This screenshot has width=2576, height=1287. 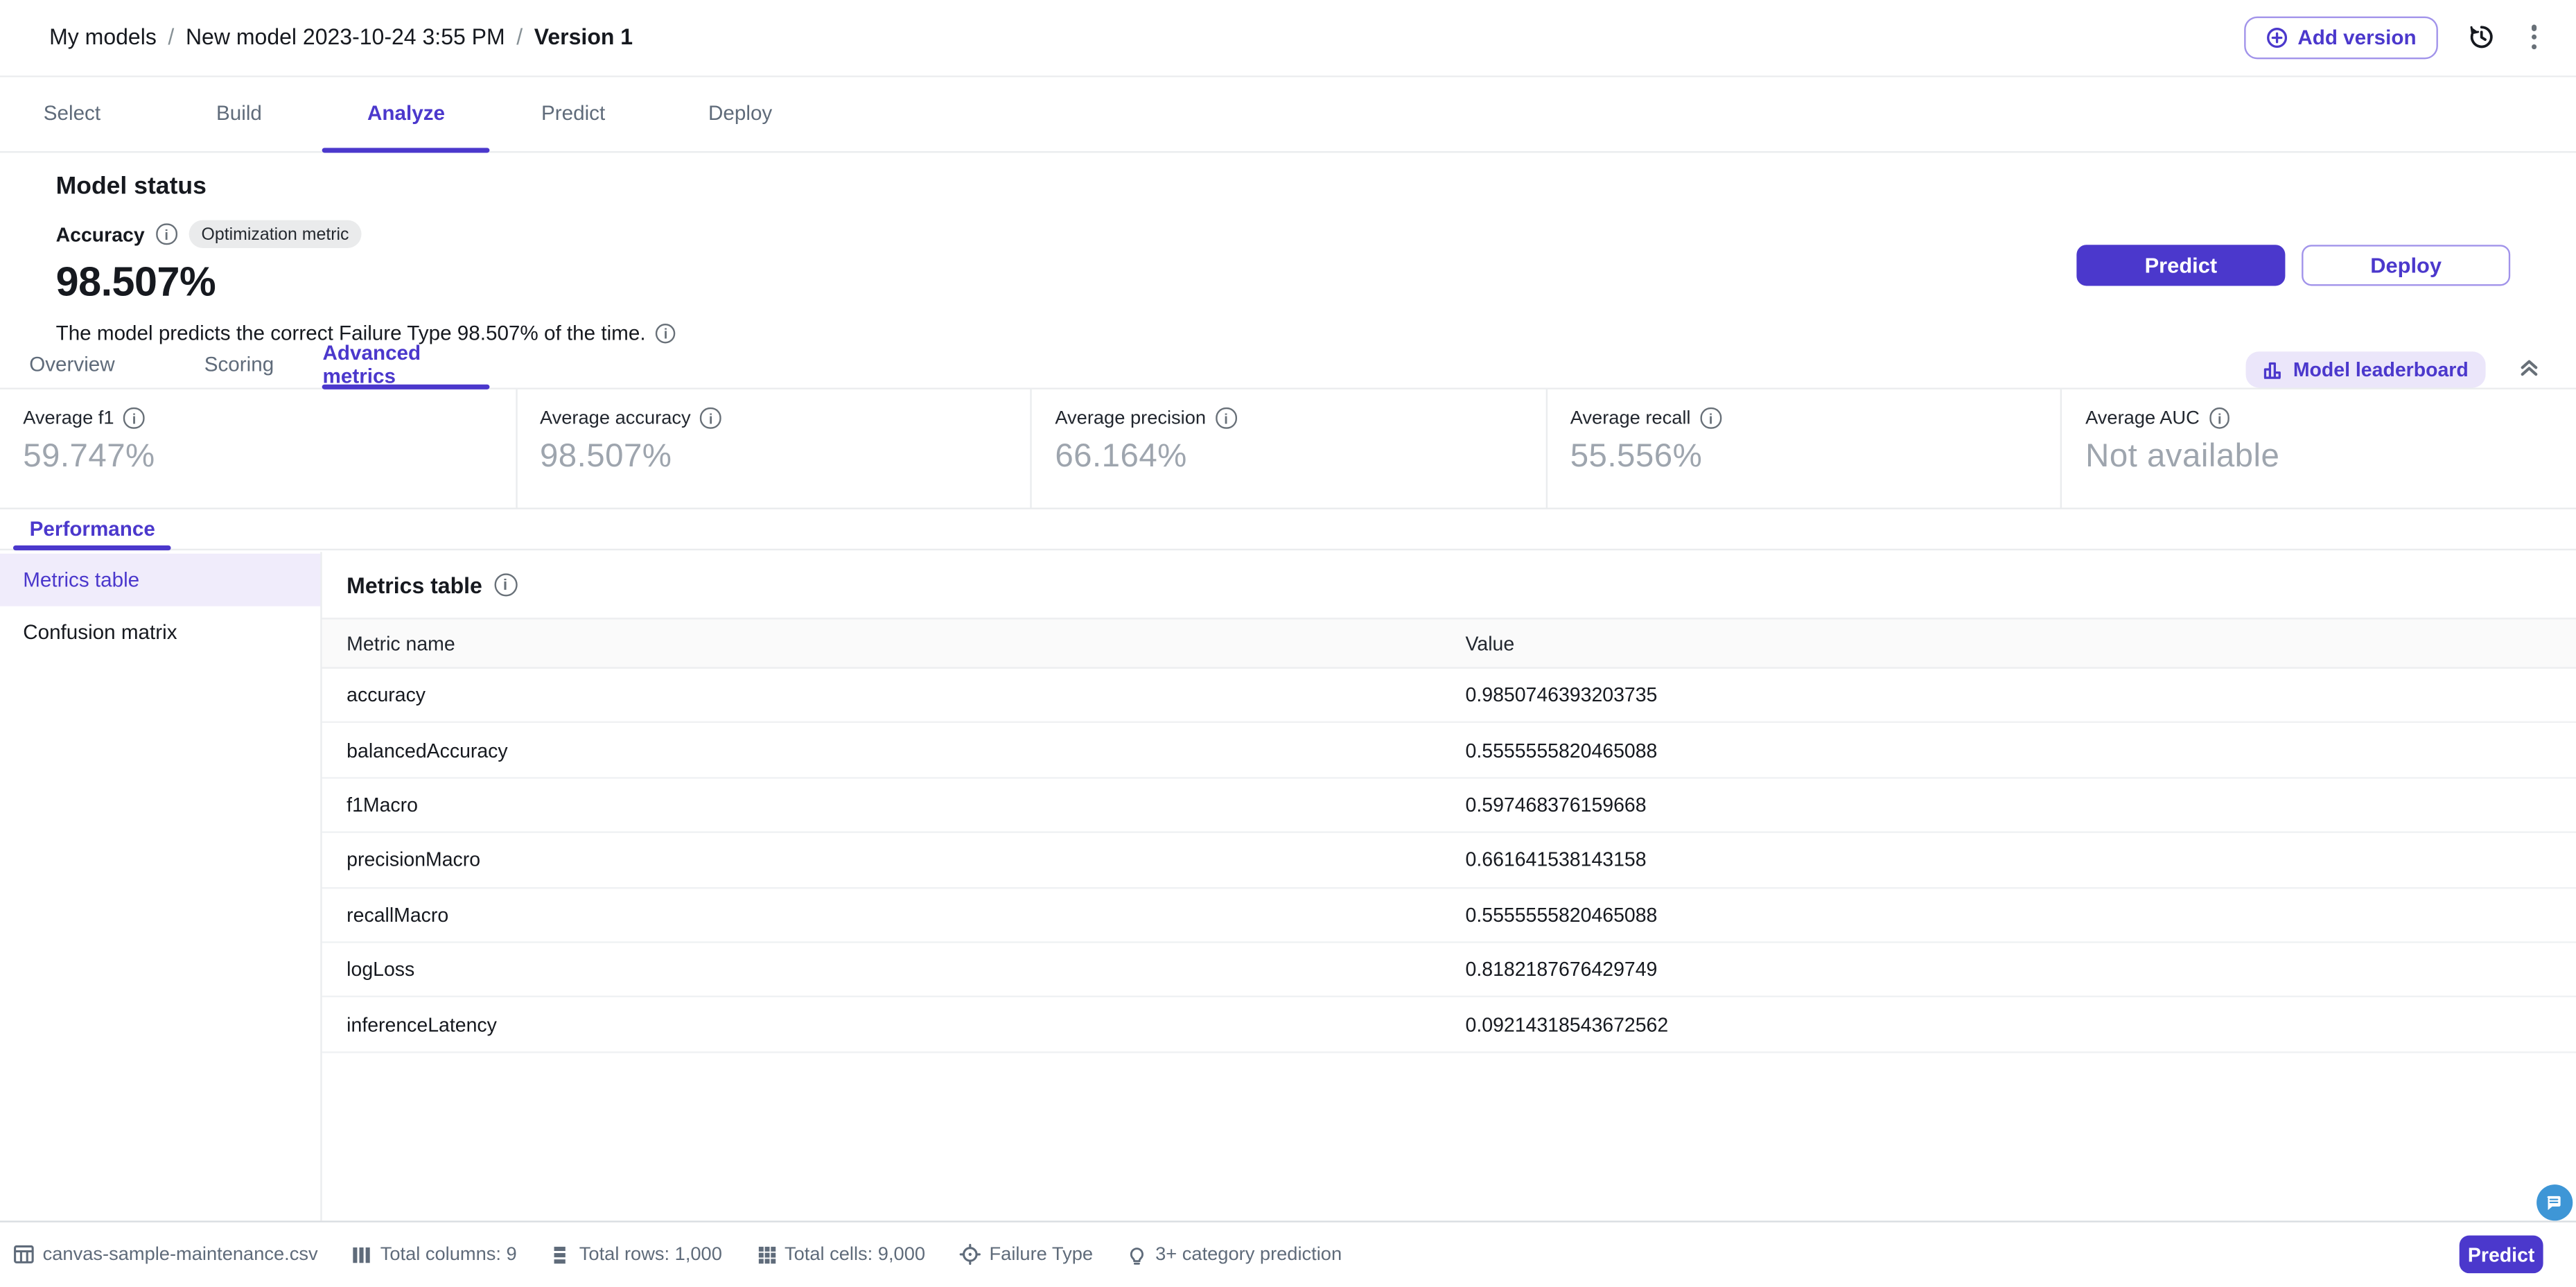 I want to click on total-cells-label: Total cells: 9,000, so click(x=855, y=1255).